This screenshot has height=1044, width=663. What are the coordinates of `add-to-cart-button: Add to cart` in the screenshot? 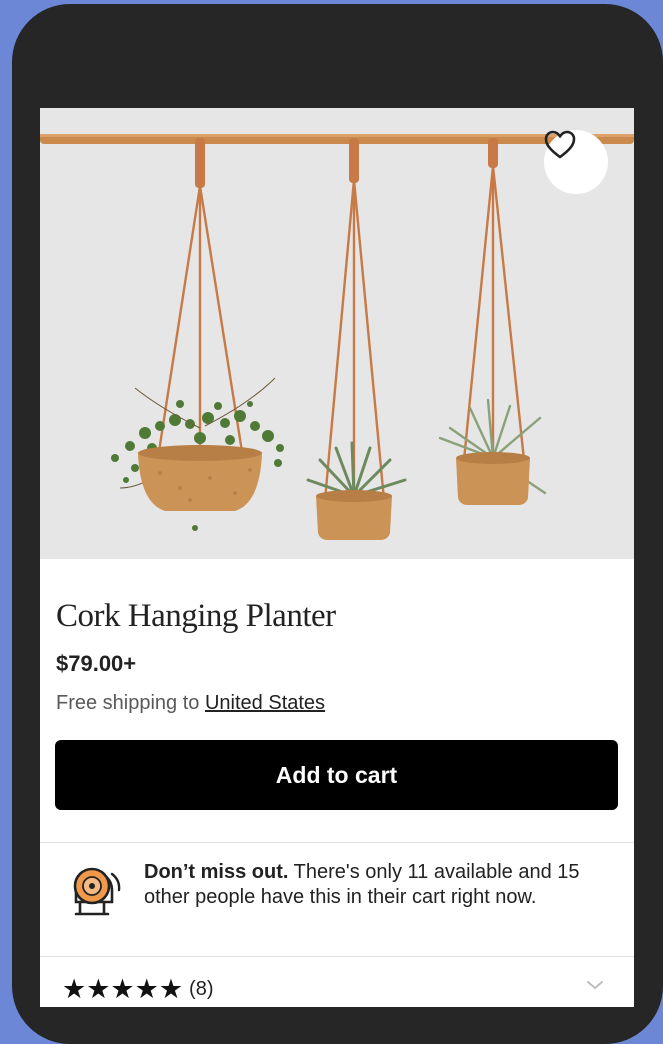 It's located at (336, 775).